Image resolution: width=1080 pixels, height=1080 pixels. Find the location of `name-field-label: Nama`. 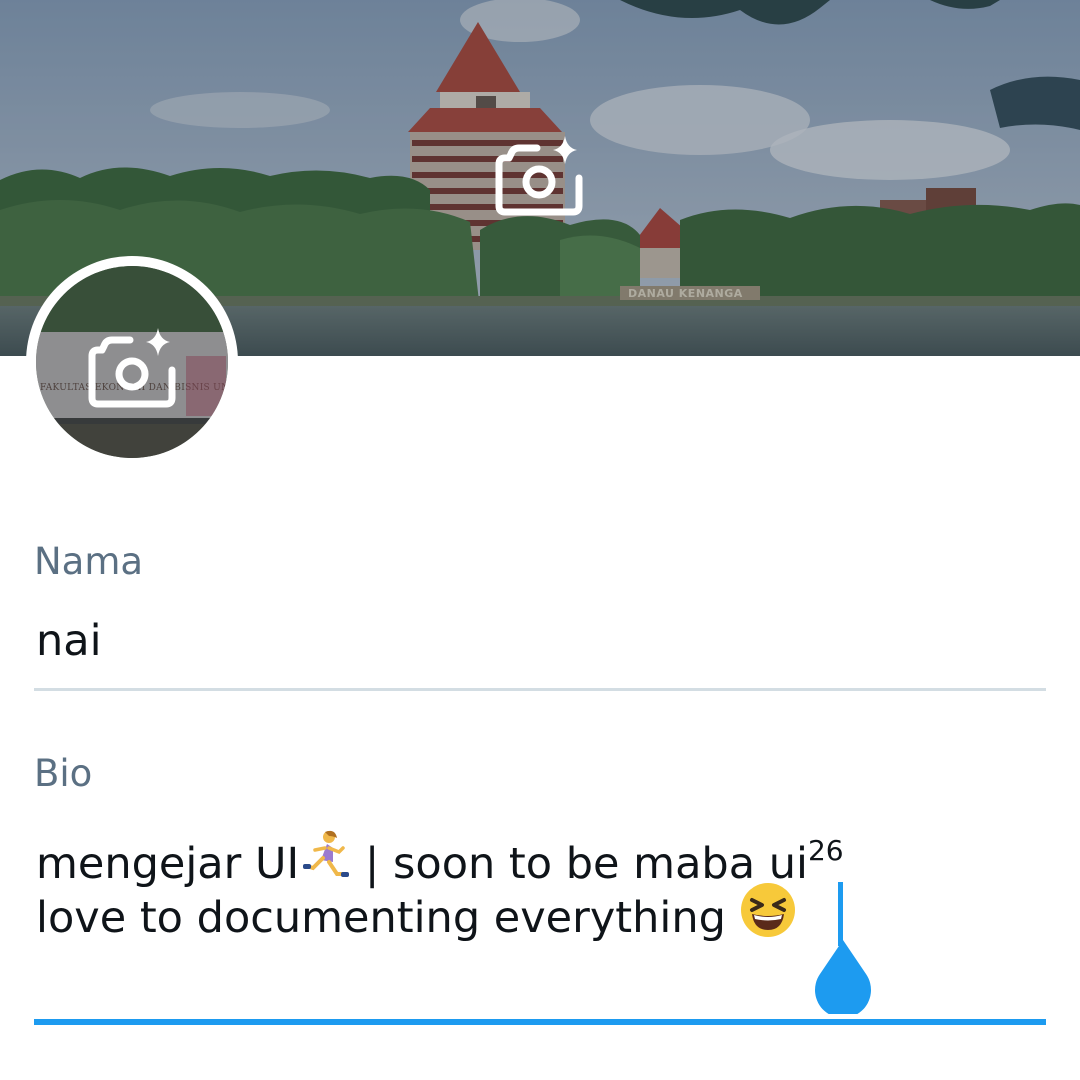

name-field-label: Nama is located at coordinates (89, 561).